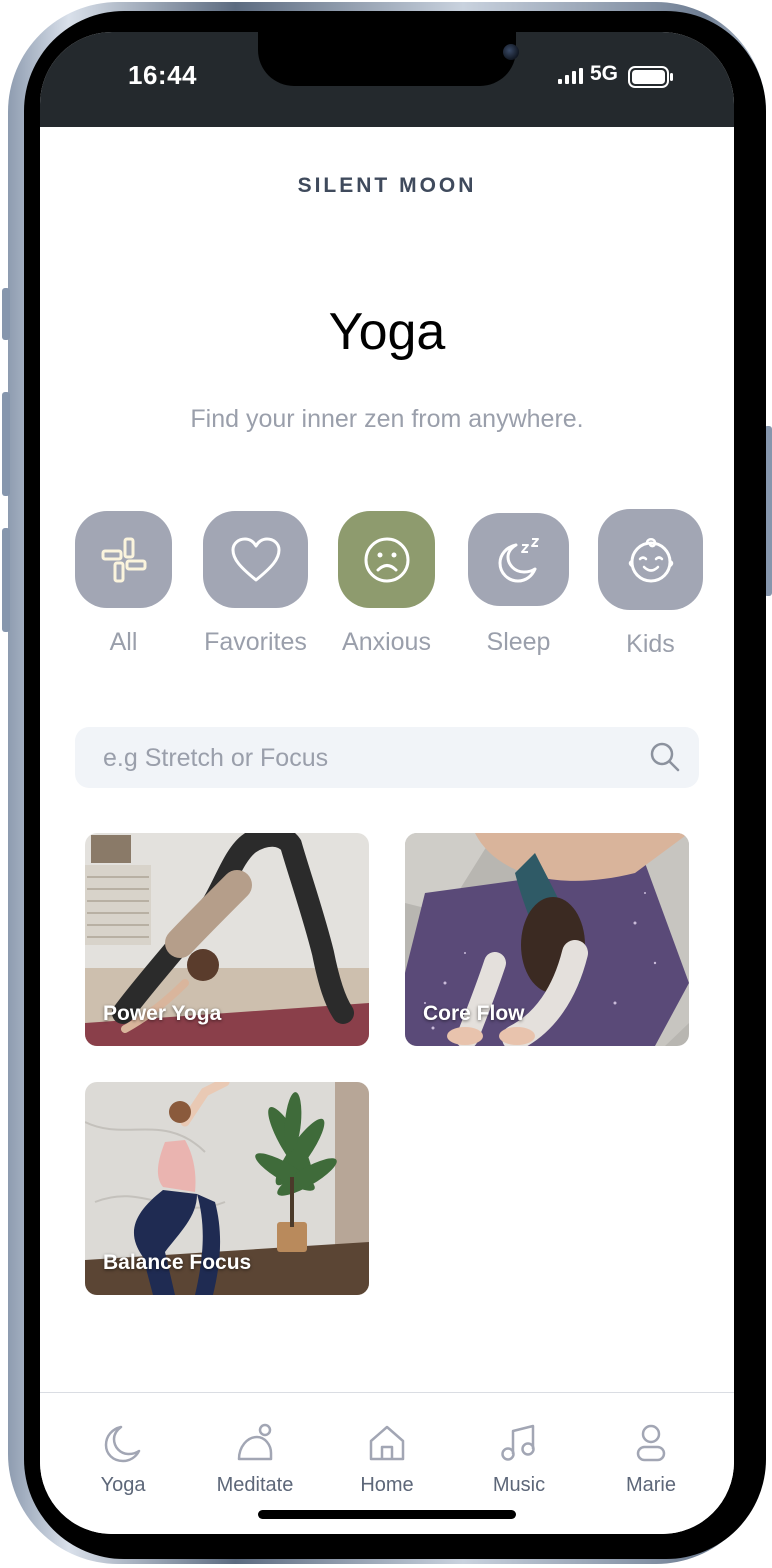  I want to click on category-favorites-button, so click(255, 559).